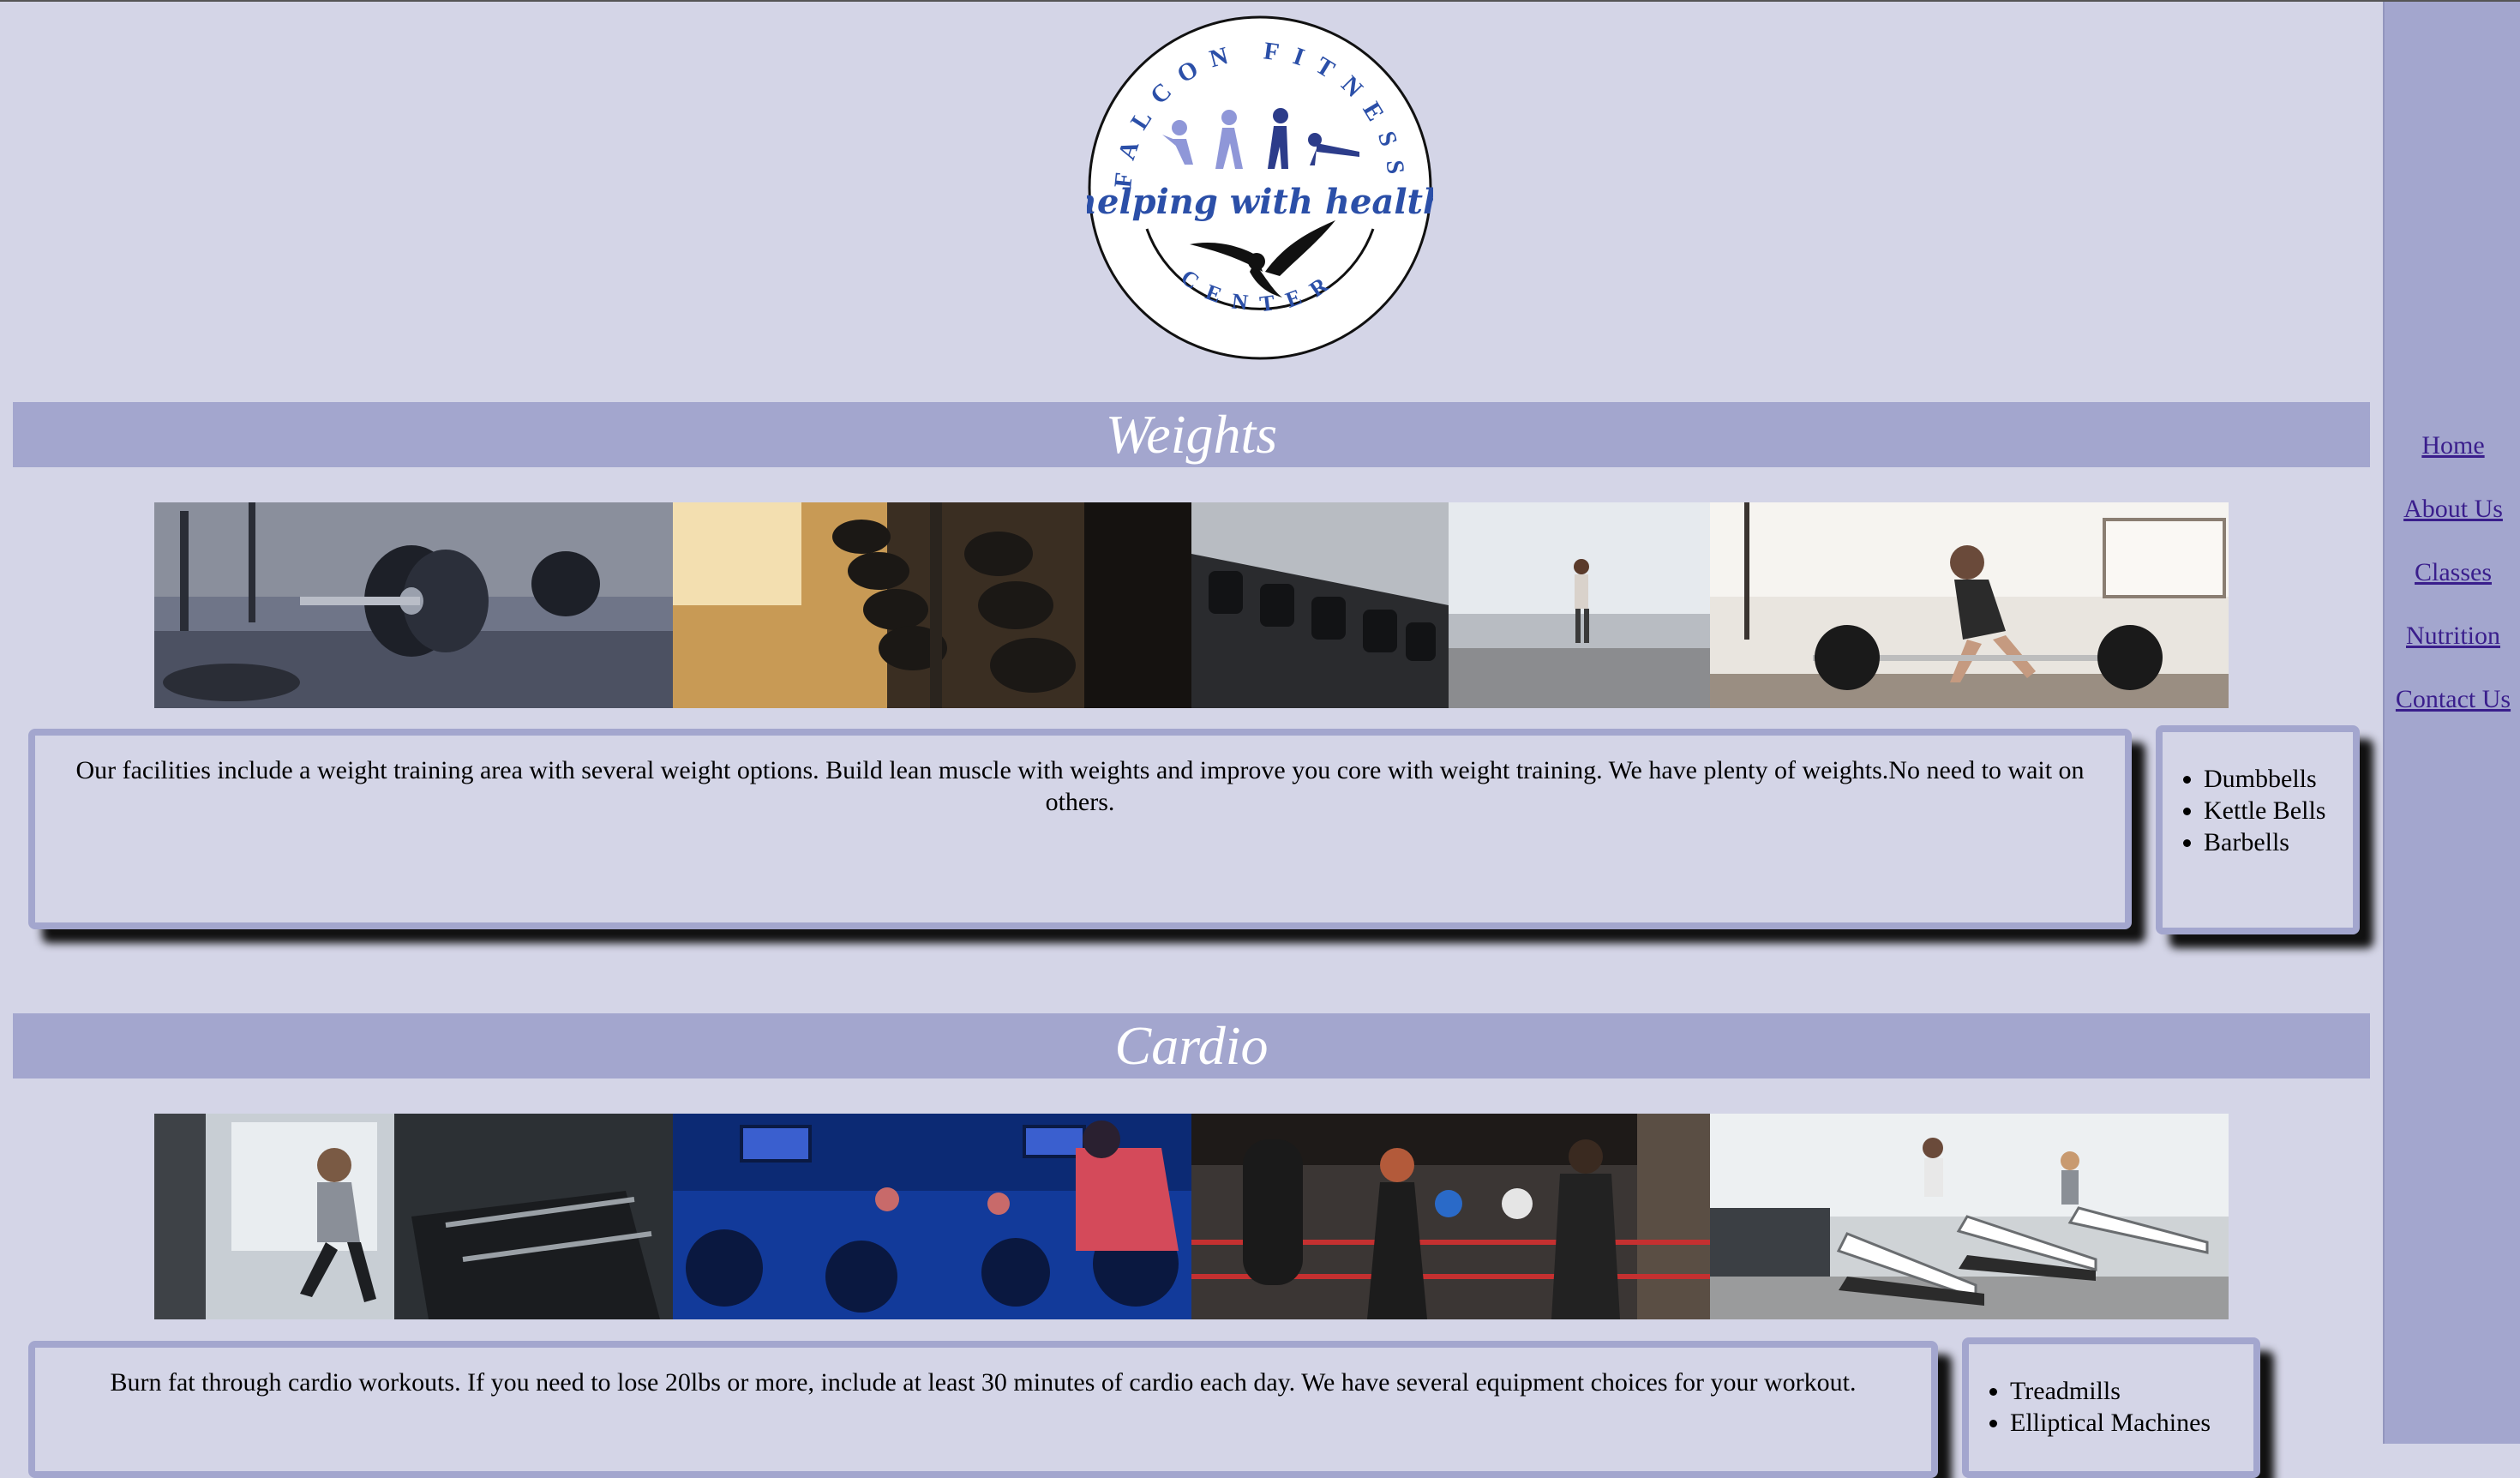  I want to click on logo-tagline: helping with health, so click(1260, 202).